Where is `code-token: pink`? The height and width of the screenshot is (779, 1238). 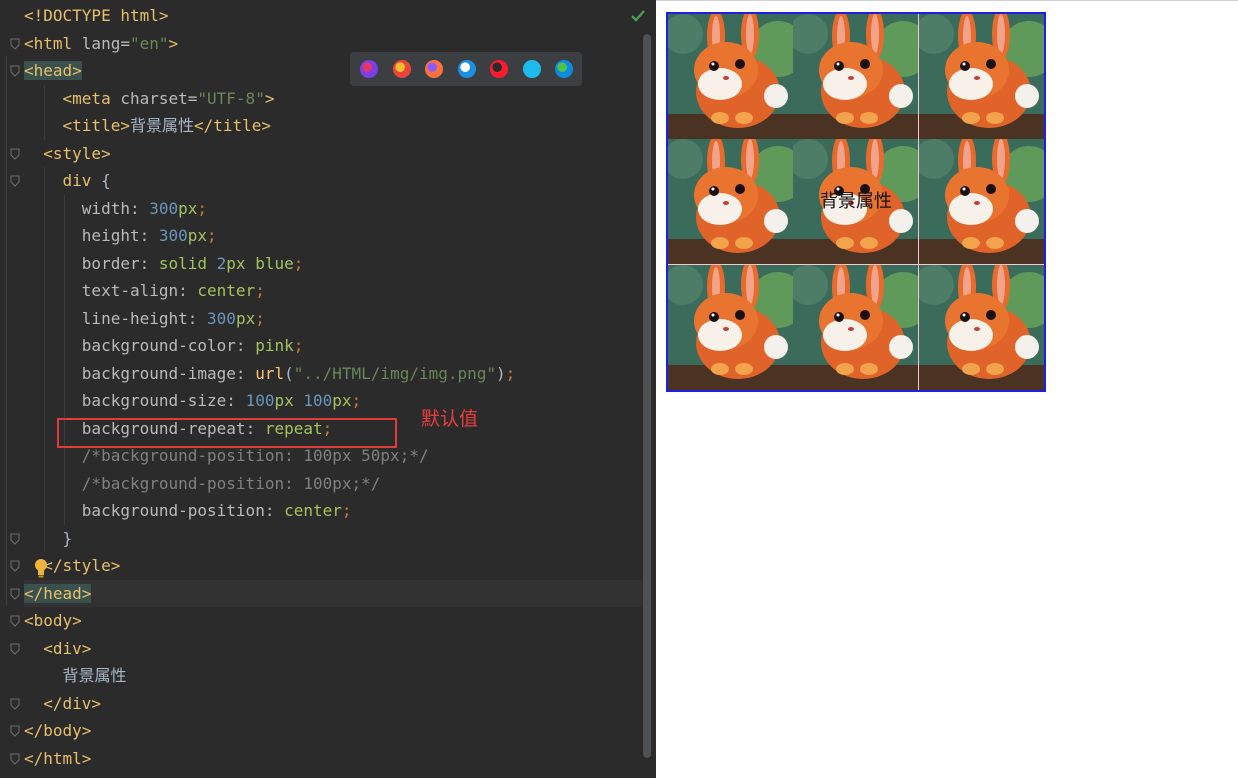 code-token: pink is located at coordinates (274, 345).